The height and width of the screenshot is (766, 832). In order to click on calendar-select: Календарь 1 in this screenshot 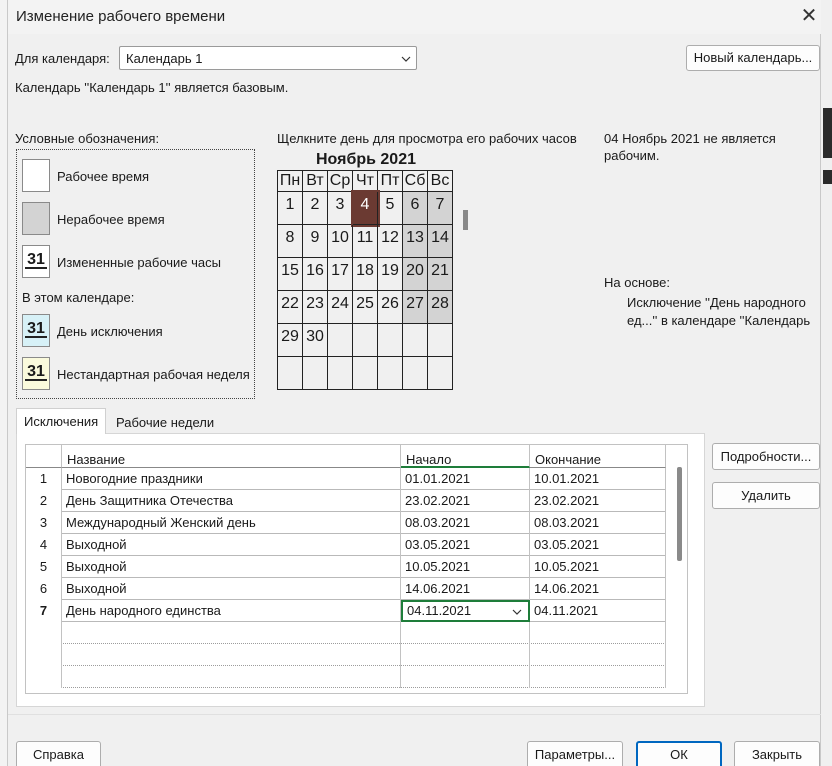, I will do `click(268, 58)`.